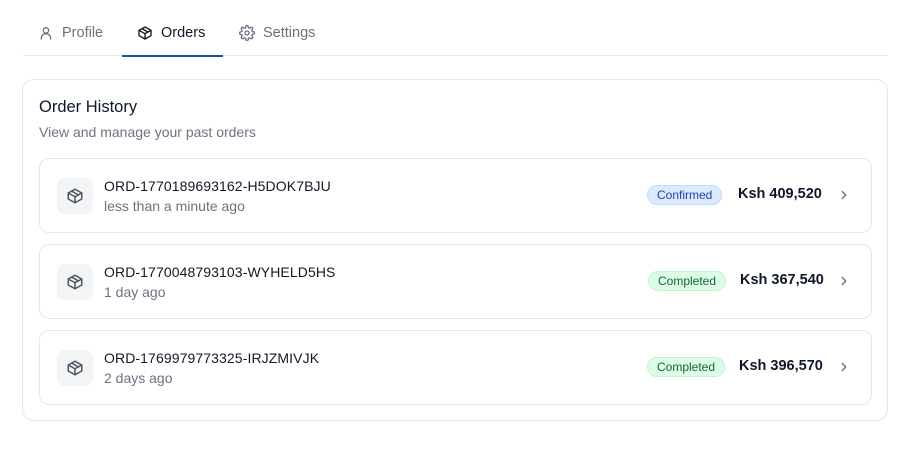  I want to click on order-amount: Ksh 367,540, so click(782, 280).